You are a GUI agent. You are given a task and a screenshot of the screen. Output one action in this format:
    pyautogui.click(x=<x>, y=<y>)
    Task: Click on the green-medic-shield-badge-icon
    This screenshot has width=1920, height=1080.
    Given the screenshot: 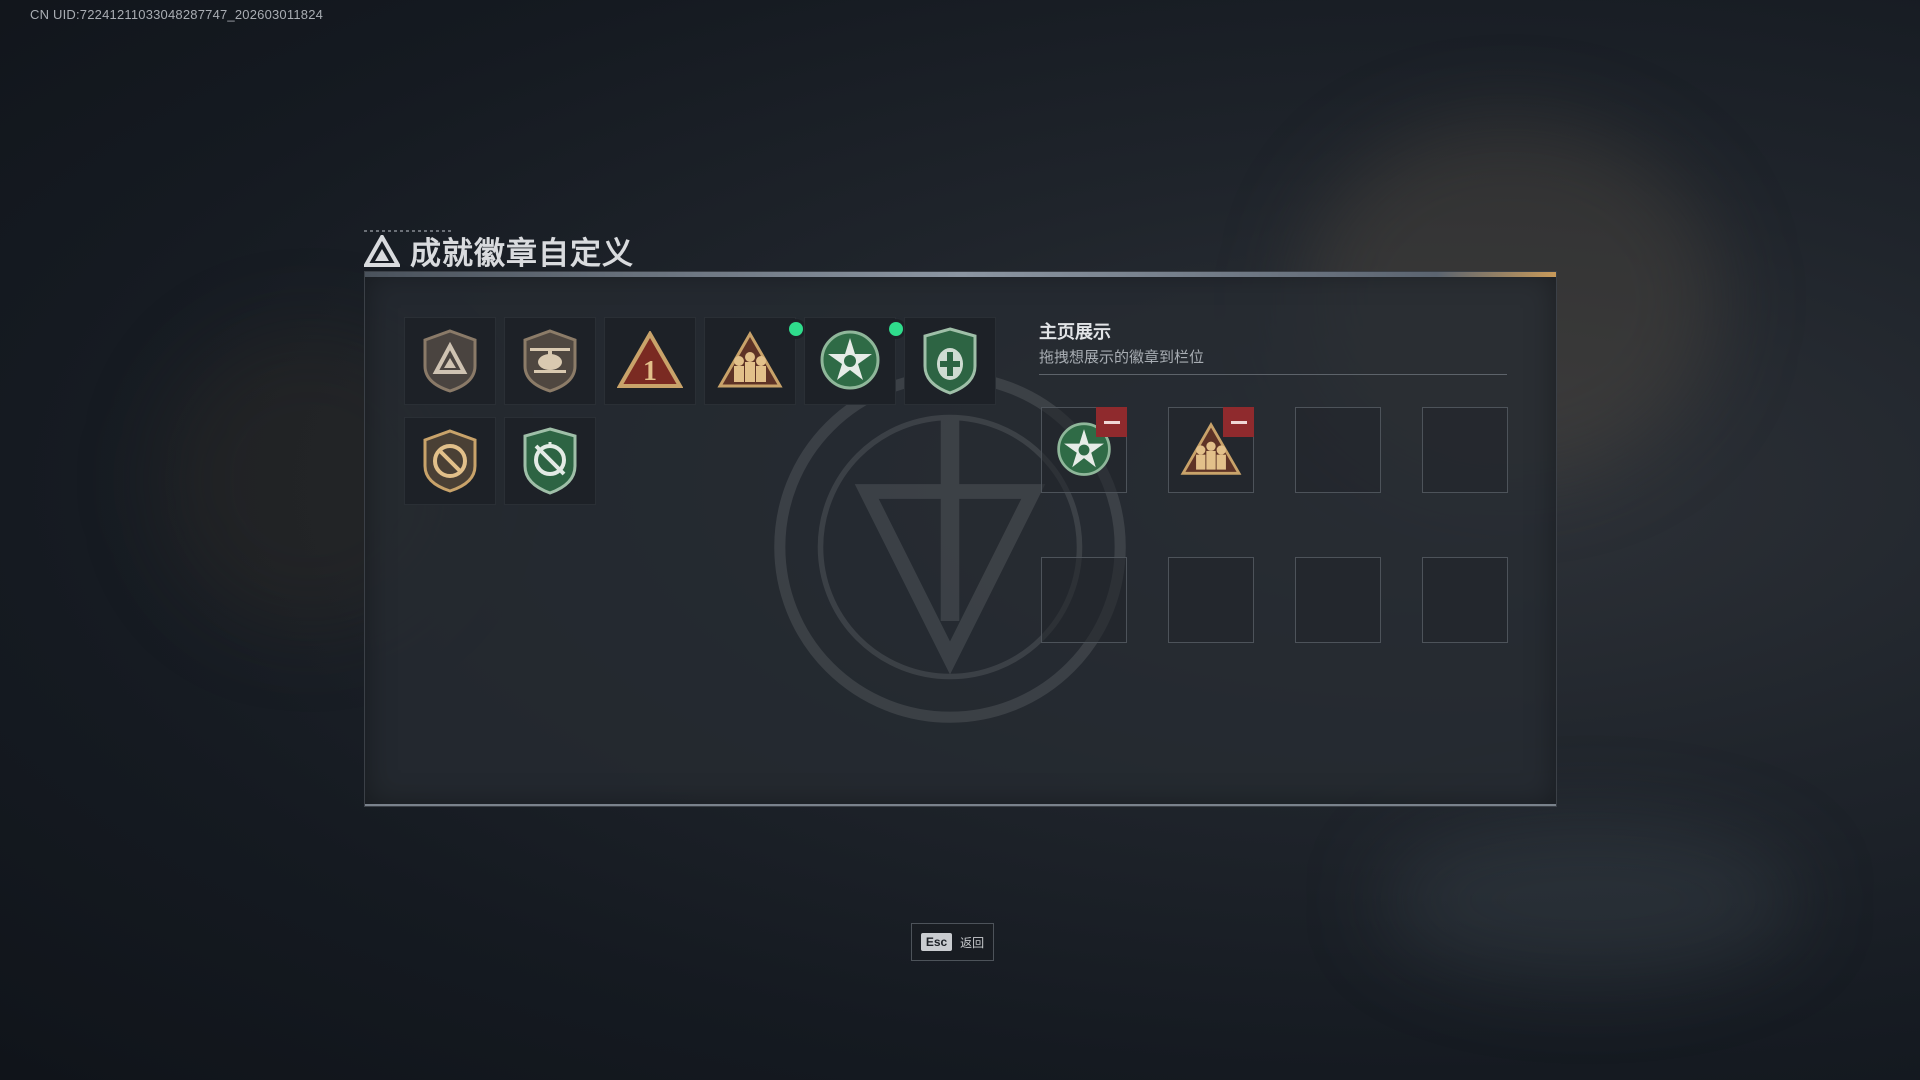 What is the action you would take?
    pyautogui.click(x=950, y=361)
    